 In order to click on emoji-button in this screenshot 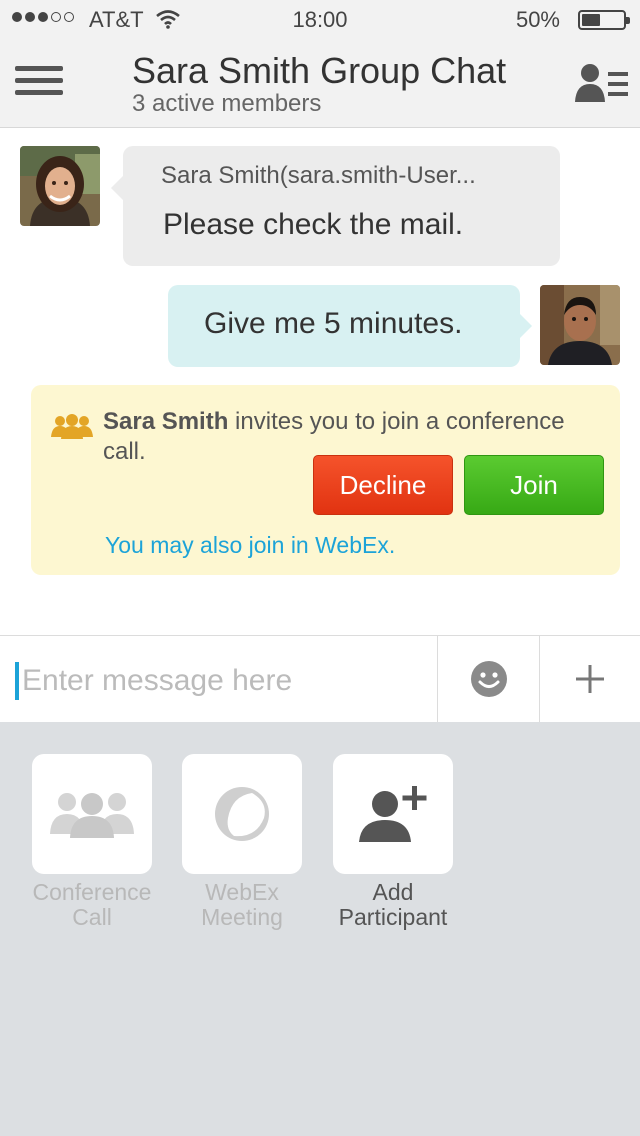, I will do `click(488, 679)`.